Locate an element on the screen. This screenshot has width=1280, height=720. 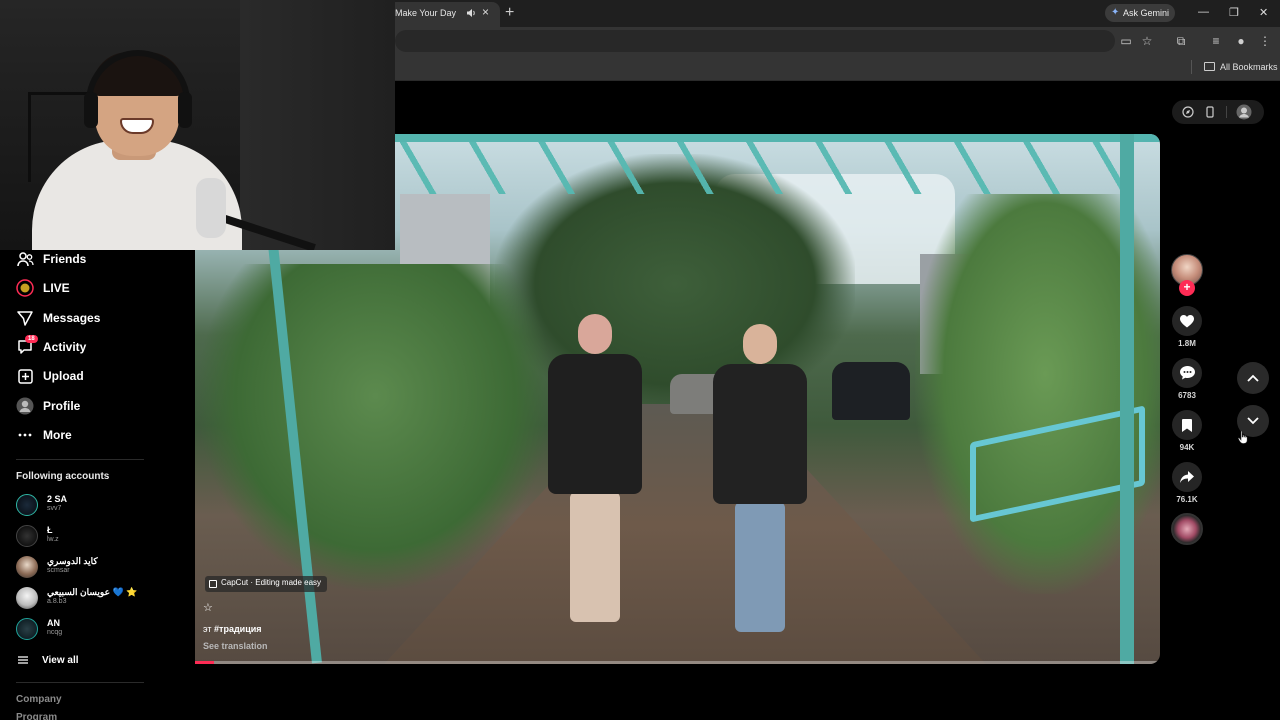
video-arch-post is located at coordinates (1127, 399).